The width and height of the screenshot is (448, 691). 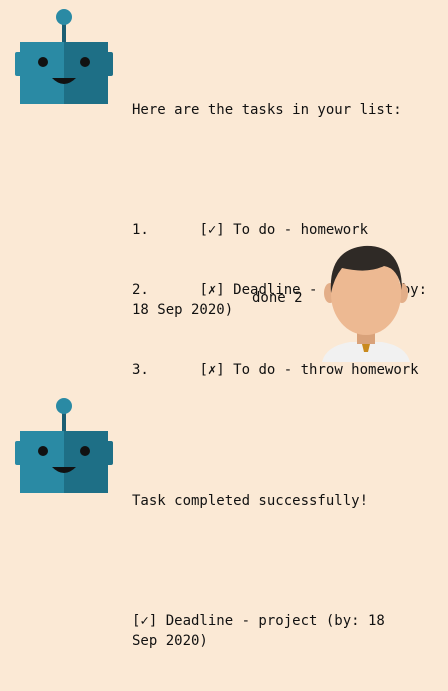 What do you see at coordinates (277, 298) in the screenshot?
I see `user-message-text: done 2` at bounding box center [277, 298].